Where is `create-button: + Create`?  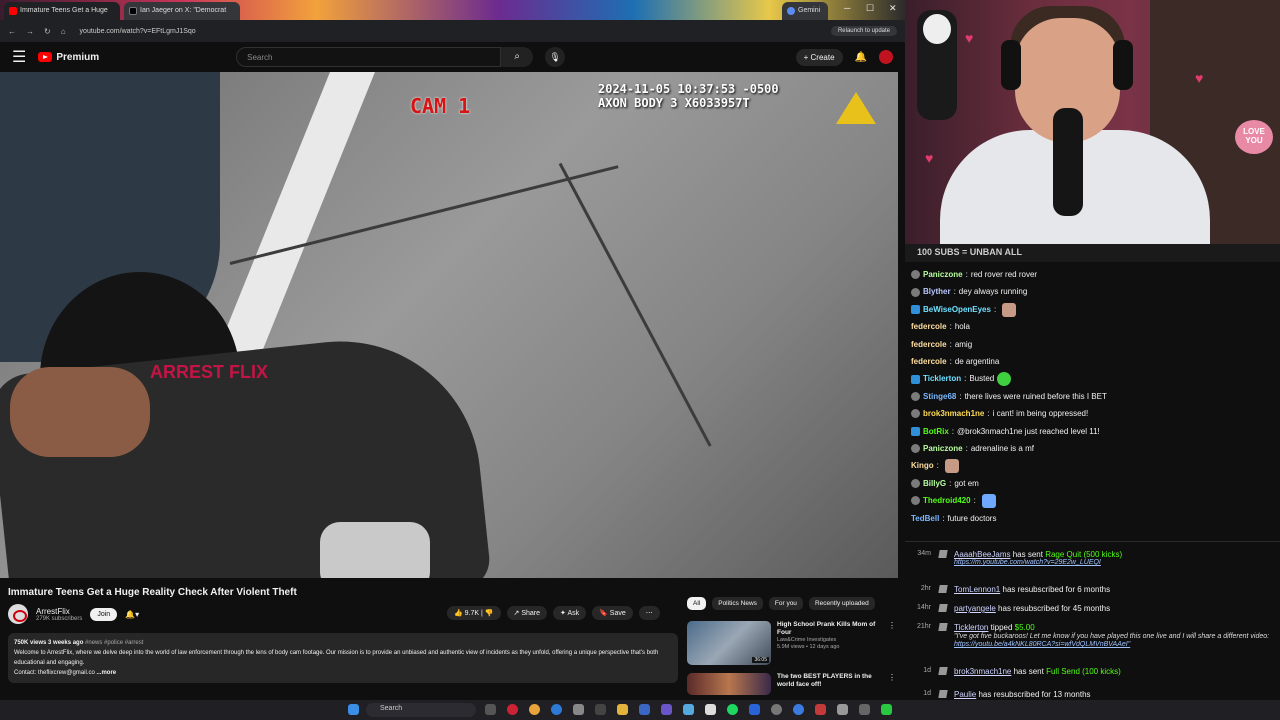
create-button: + Create is located at coordinates (819, 57).